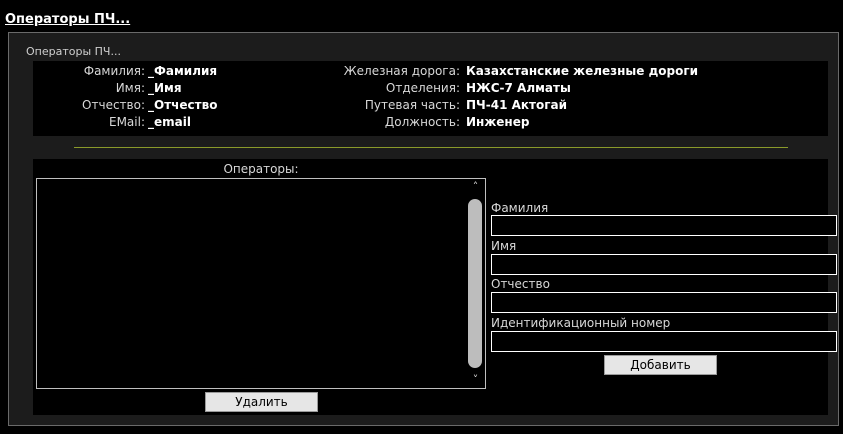  I want to click on info-value-railway: Казахстанские железные дороги, so click(582, 71).